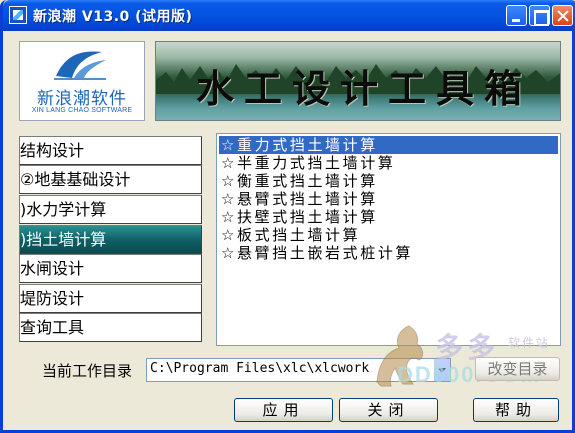 The image size is (575, 433). I want to click on apply-button: 应用, so click(283, 410).